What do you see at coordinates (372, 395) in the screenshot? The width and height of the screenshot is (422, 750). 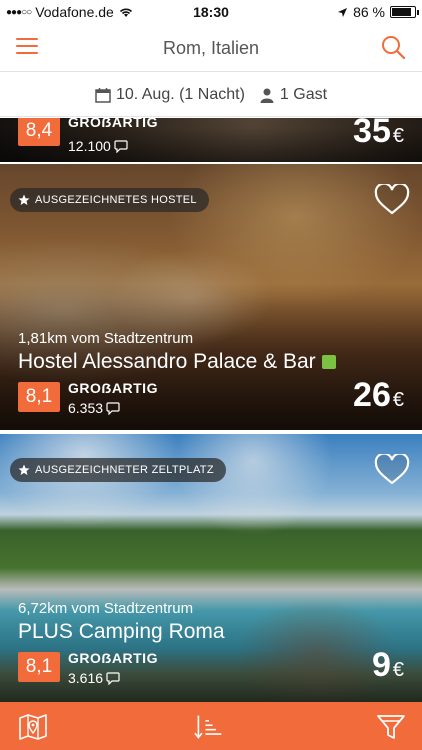 I see `price-value: 26` at bounding box center [372, 395].